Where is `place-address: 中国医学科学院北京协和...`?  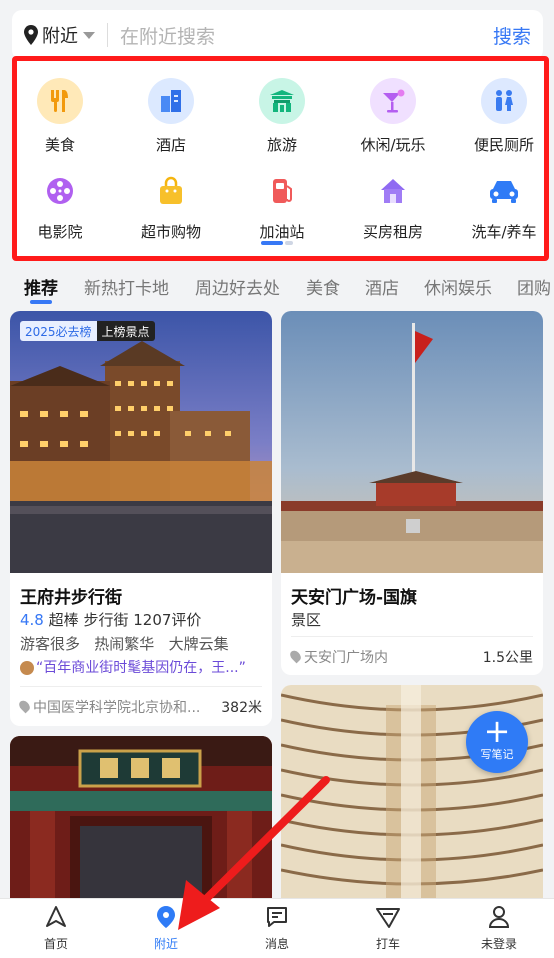
place-address: 中国医学科学院北京协和... is located at coordinates (109, 707).